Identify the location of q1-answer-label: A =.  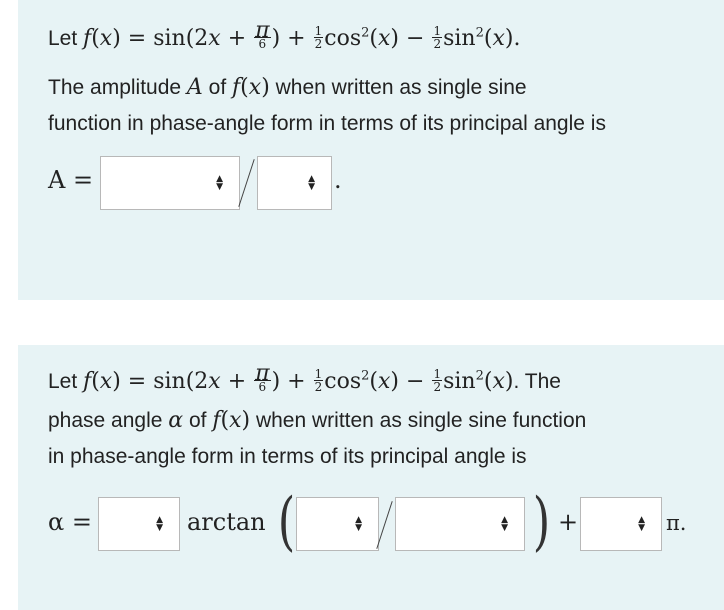
(71, 180).